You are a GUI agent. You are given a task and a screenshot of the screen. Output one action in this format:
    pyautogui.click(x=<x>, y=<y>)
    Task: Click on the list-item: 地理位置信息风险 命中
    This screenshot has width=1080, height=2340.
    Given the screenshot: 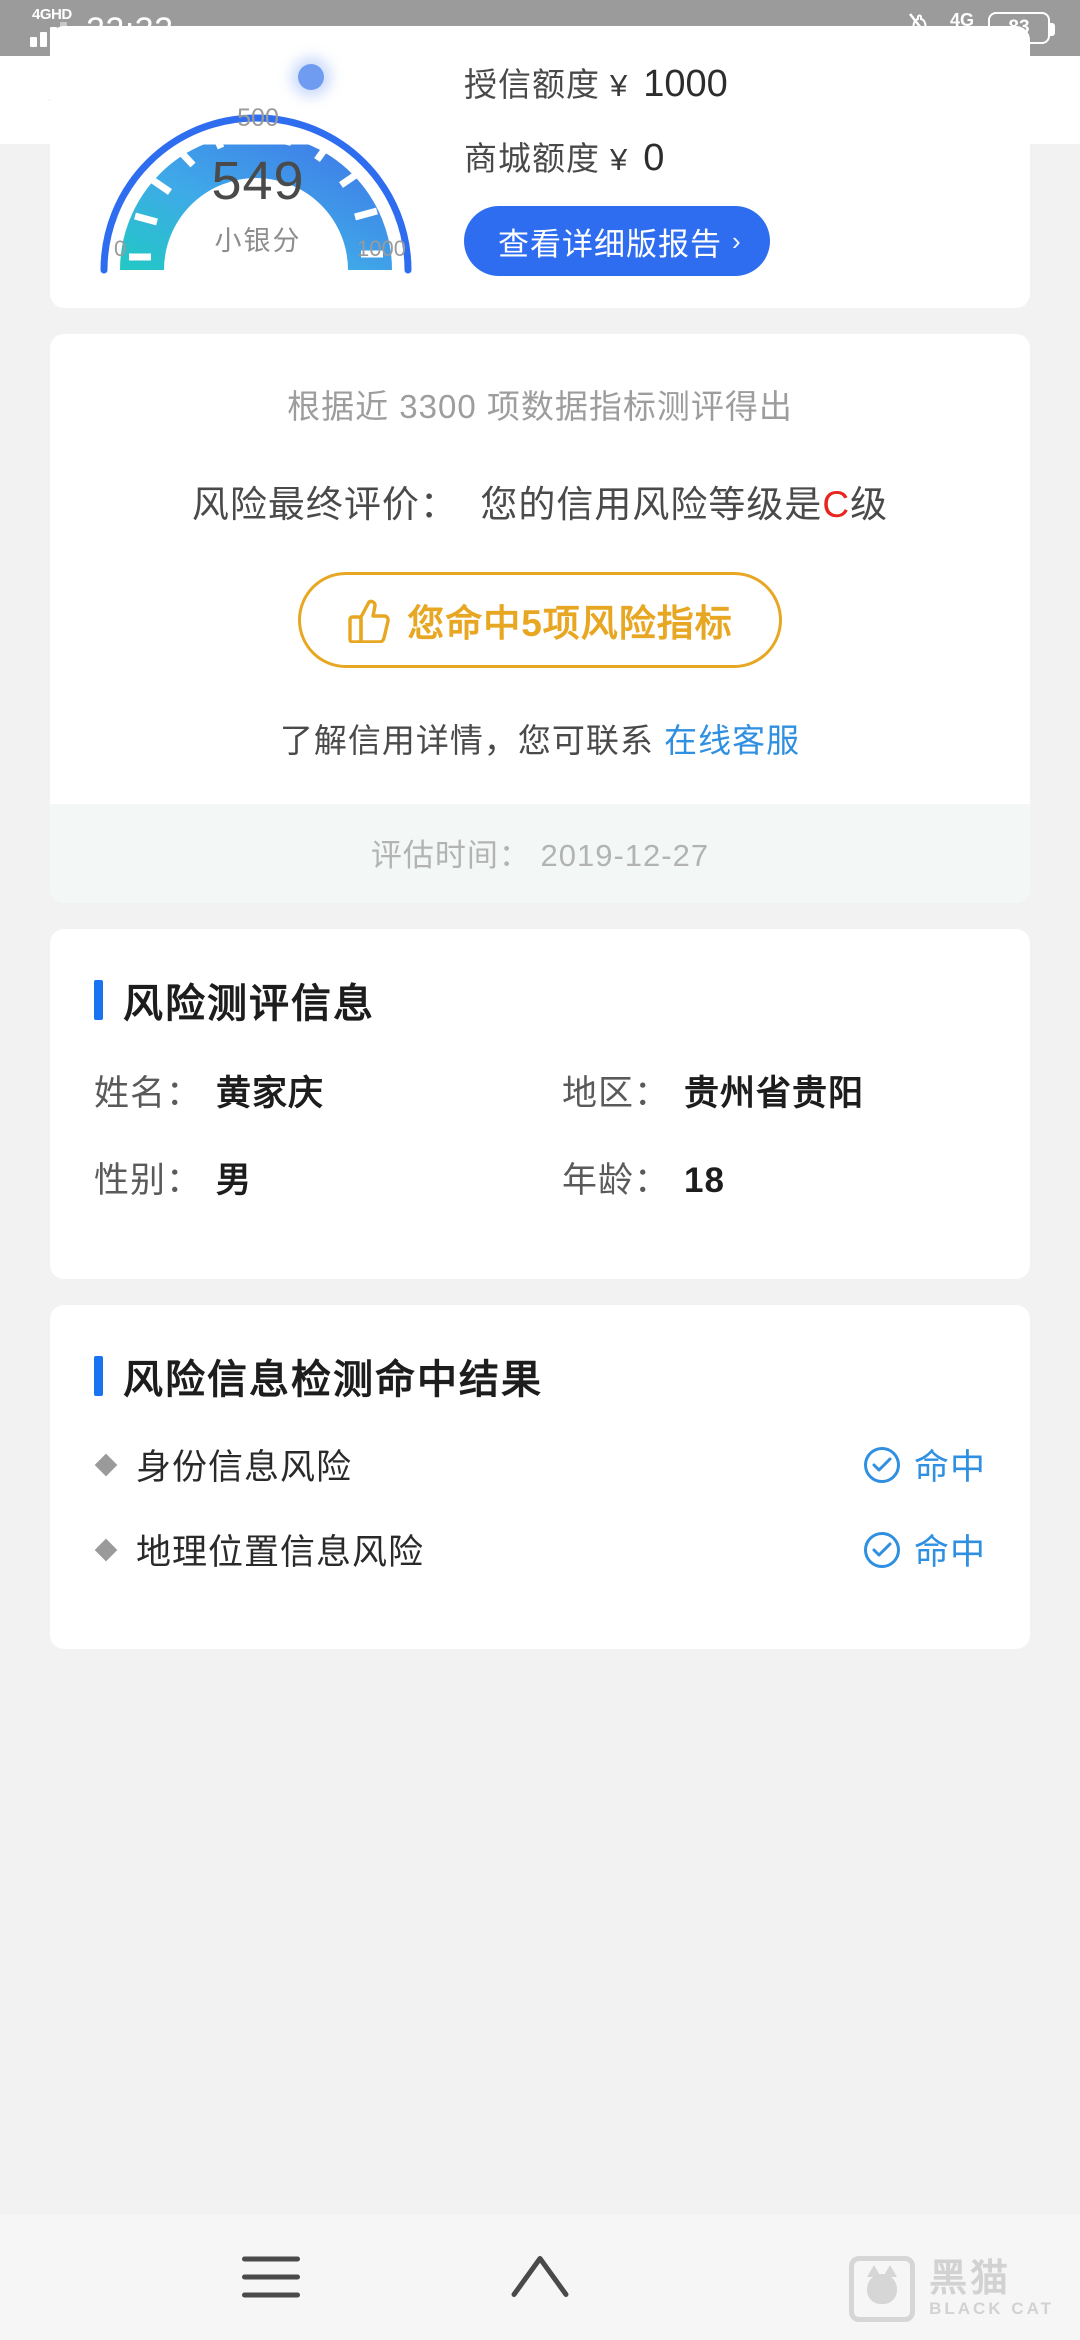 What is the action you would take?
    pyautogui.click(x=540, y=1549)
    